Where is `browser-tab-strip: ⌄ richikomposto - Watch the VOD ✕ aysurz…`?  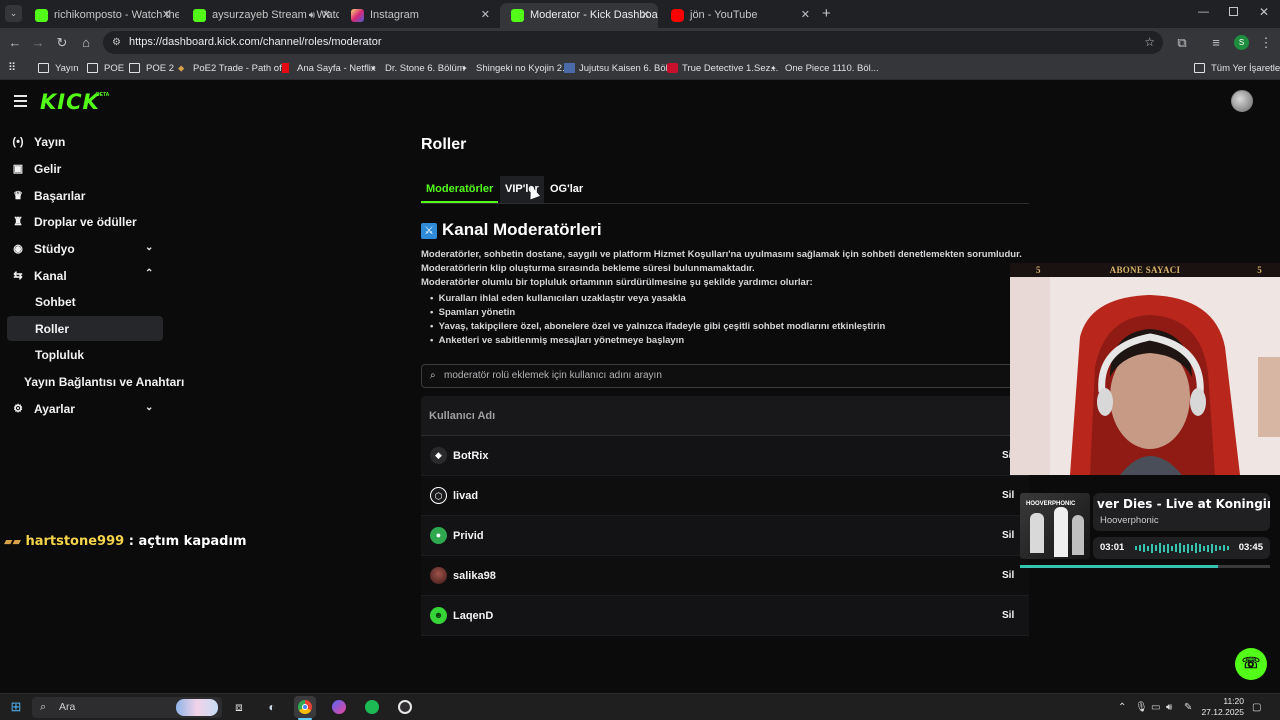 browser-tab-strip: ⌄ richikomposto - Watch the VOD ✕ aysurz… is located at coordinates (640, 14).